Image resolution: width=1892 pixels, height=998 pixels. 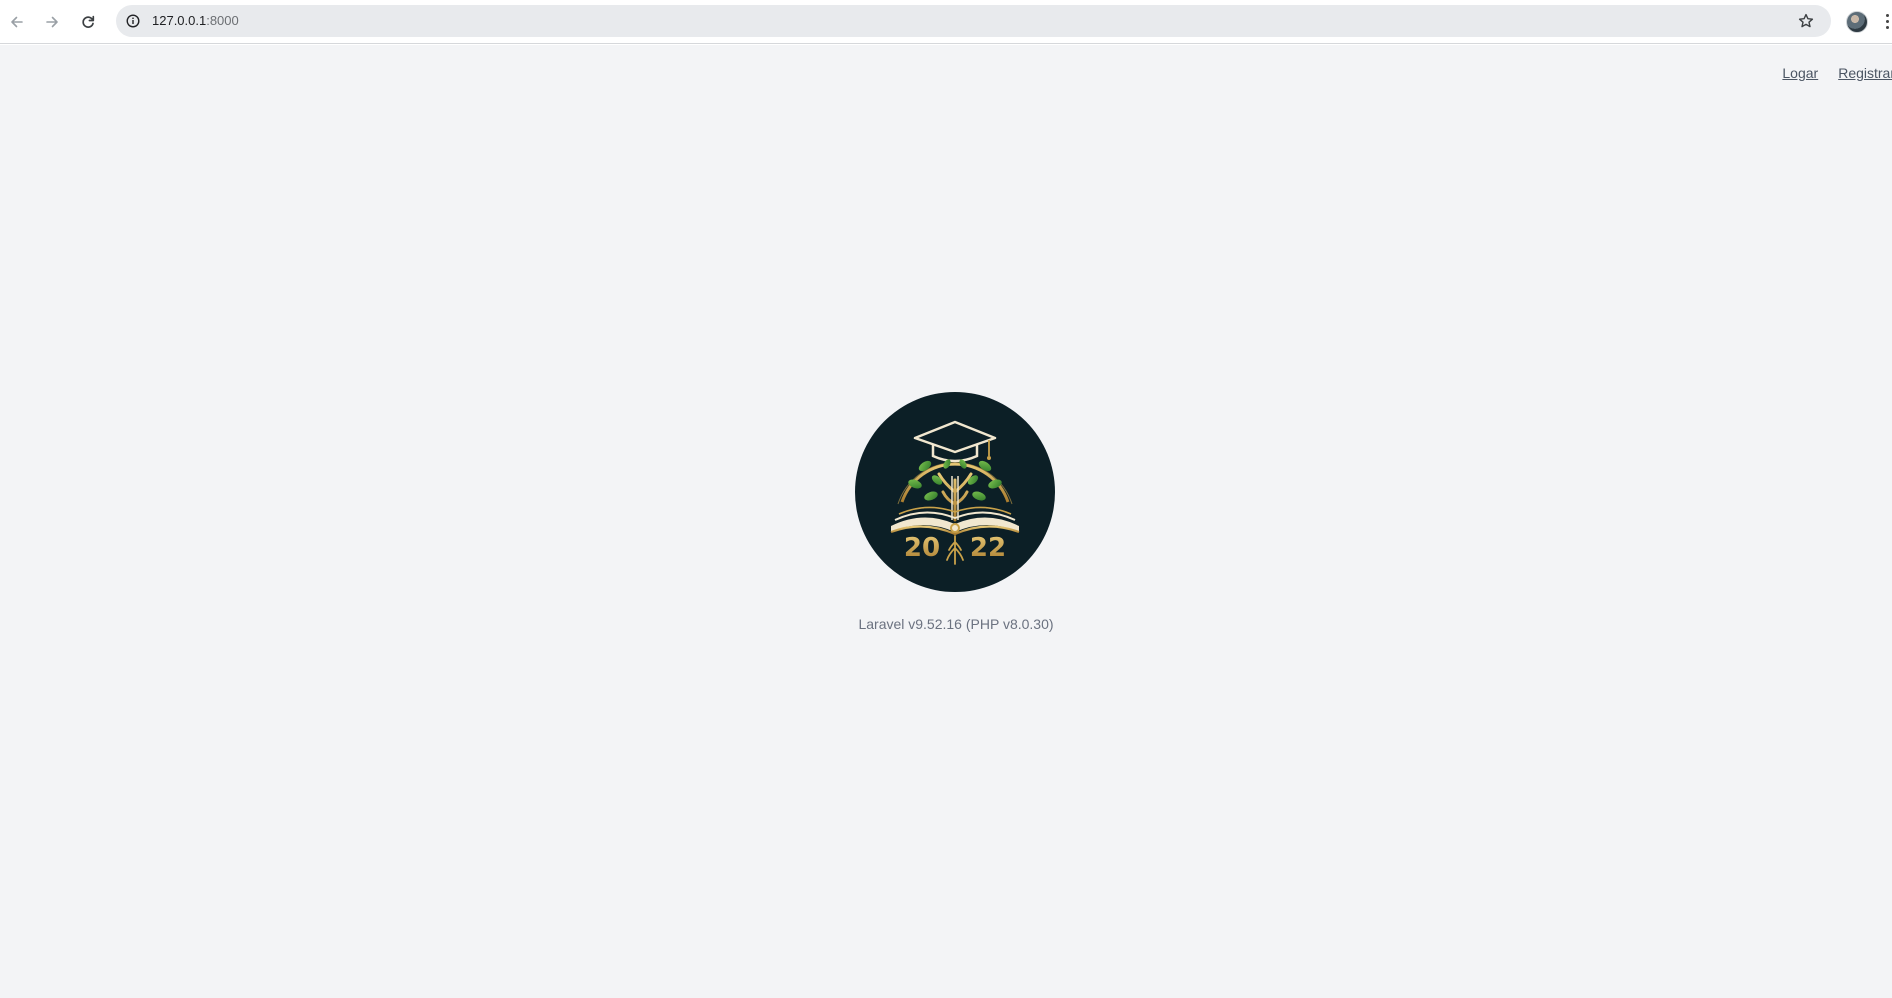 I want to click on url-text: 127.0.0.1:8000, so click(x=195, y=21).